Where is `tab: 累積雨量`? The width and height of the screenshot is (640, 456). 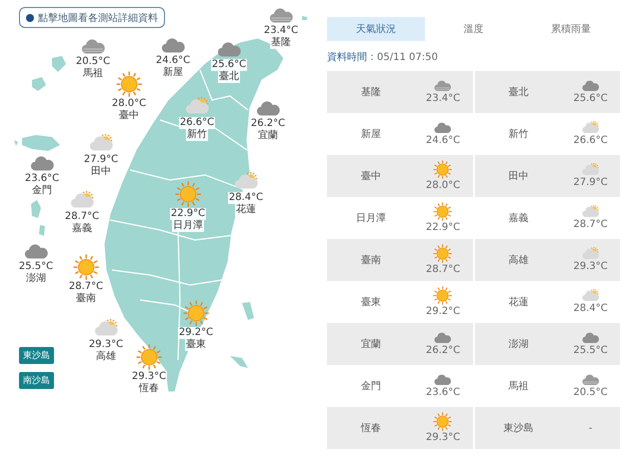 tab: 累積雨量 is located at coordinates (571, 29).